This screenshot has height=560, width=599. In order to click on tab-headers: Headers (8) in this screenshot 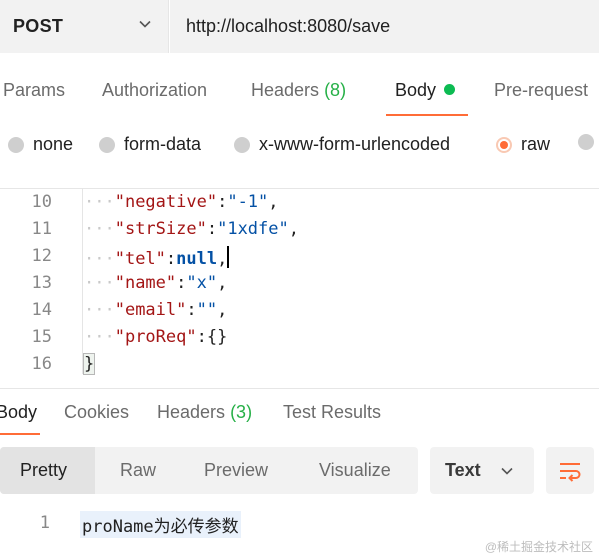, I will do `click(298, 90)`.